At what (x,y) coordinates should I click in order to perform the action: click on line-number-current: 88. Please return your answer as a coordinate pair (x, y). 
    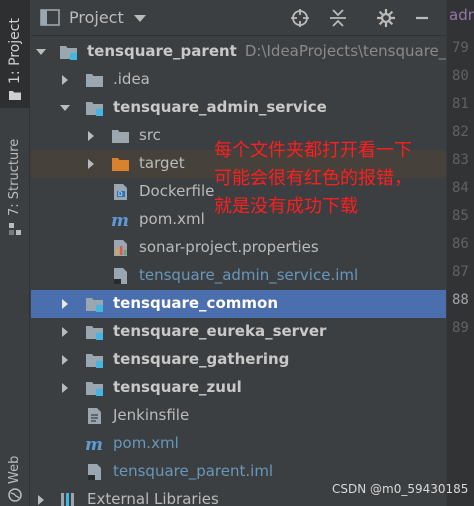
    Looking at the image, I should click on (460, 300).